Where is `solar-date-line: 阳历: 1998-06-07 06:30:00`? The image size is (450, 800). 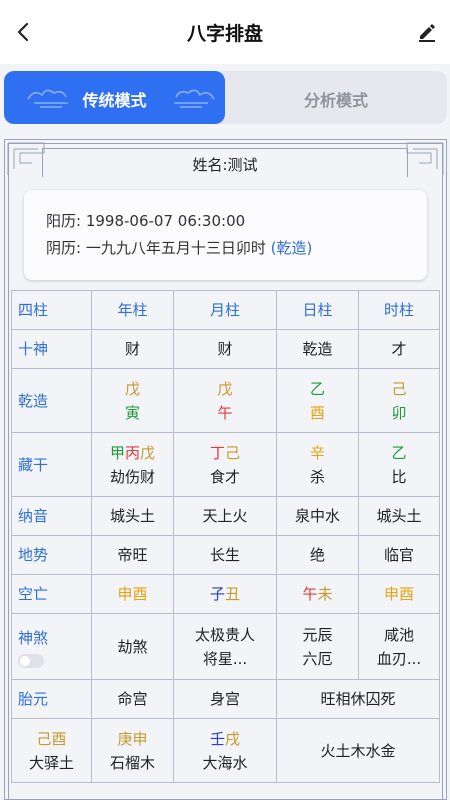
solar-date-line: 阳历: 1998-06-07 06:30:00 is located at coordinates (145, 220).